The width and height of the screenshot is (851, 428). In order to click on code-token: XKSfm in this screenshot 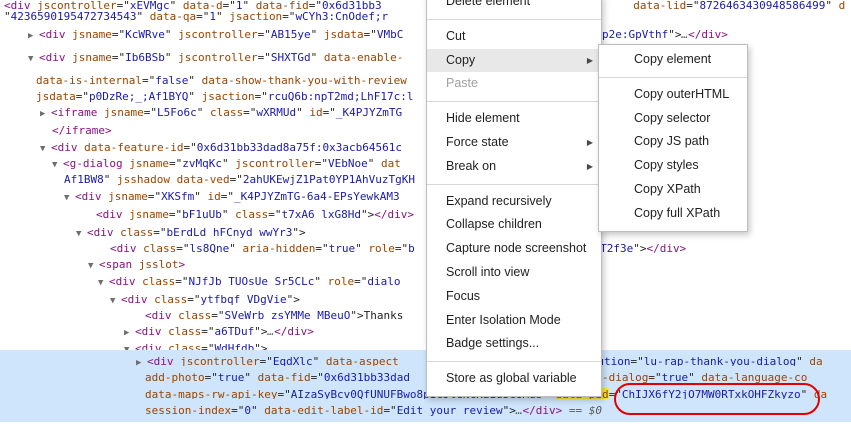, I will do `click(178, 196)`.